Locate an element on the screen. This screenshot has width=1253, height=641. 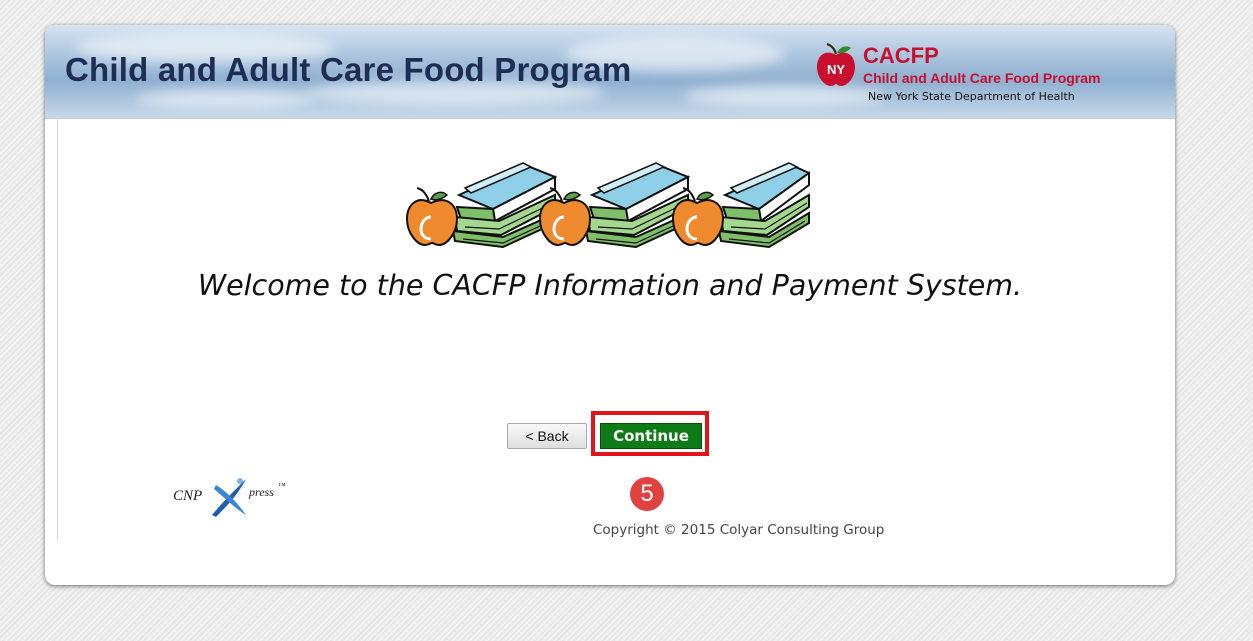
continue-button: Continue is located at coordinates (651, 436).